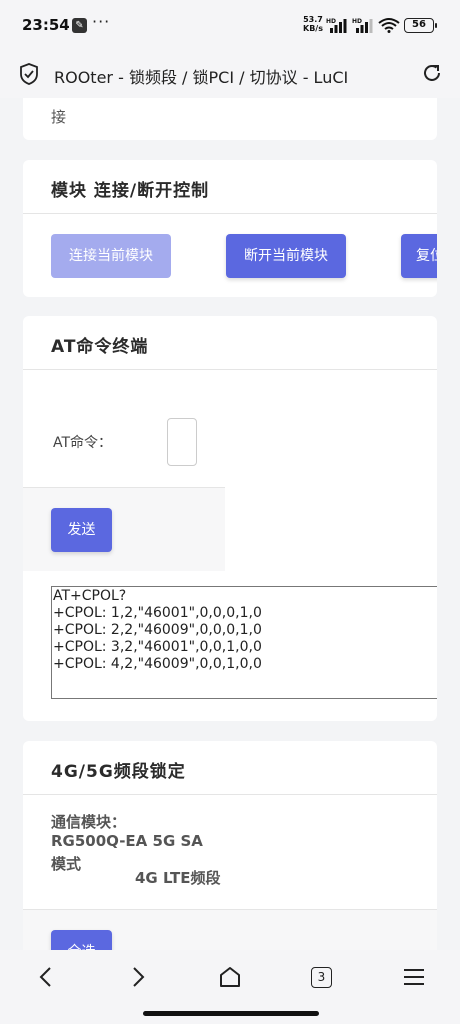  Describe the element at coordinates (419, 256) in the screenshot. I see `reset-module-button: 复位` at that location.